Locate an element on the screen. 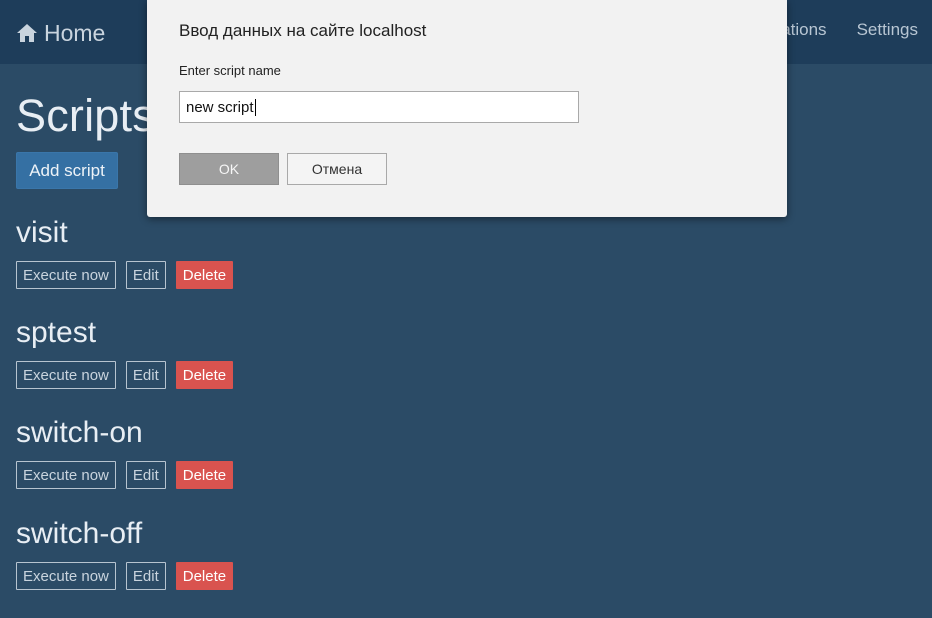 This screenshot has width=932, height=618. nav-right: ations Settings is located at coordinates (849, 30).